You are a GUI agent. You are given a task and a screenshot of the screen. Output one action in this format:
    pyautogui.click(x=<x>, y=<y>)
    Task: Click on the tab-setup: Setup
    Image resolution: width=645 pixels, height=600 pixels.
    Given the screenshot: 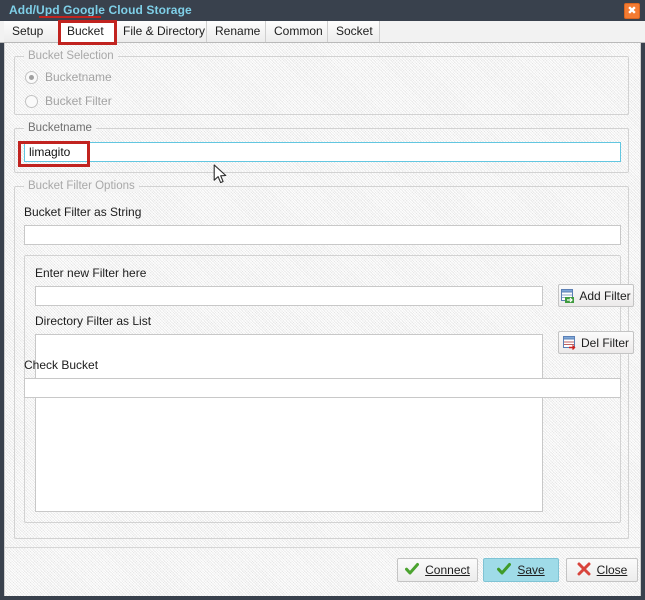 What is the action you would take?
    pyautogui.click(x=31, y=31)
    